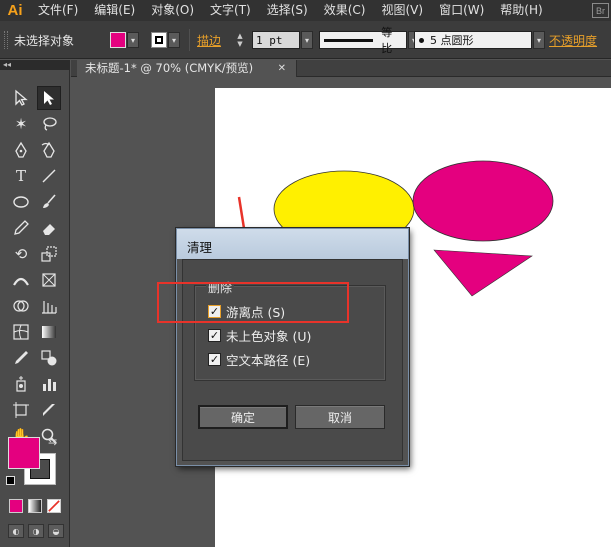 Image resolution: width=611 pixels, height=547 pixels. What do you see at coordinates (49, 98) in the screenshot?
I see `direct-selection-tool-icon` at bounding box center [49, 98].